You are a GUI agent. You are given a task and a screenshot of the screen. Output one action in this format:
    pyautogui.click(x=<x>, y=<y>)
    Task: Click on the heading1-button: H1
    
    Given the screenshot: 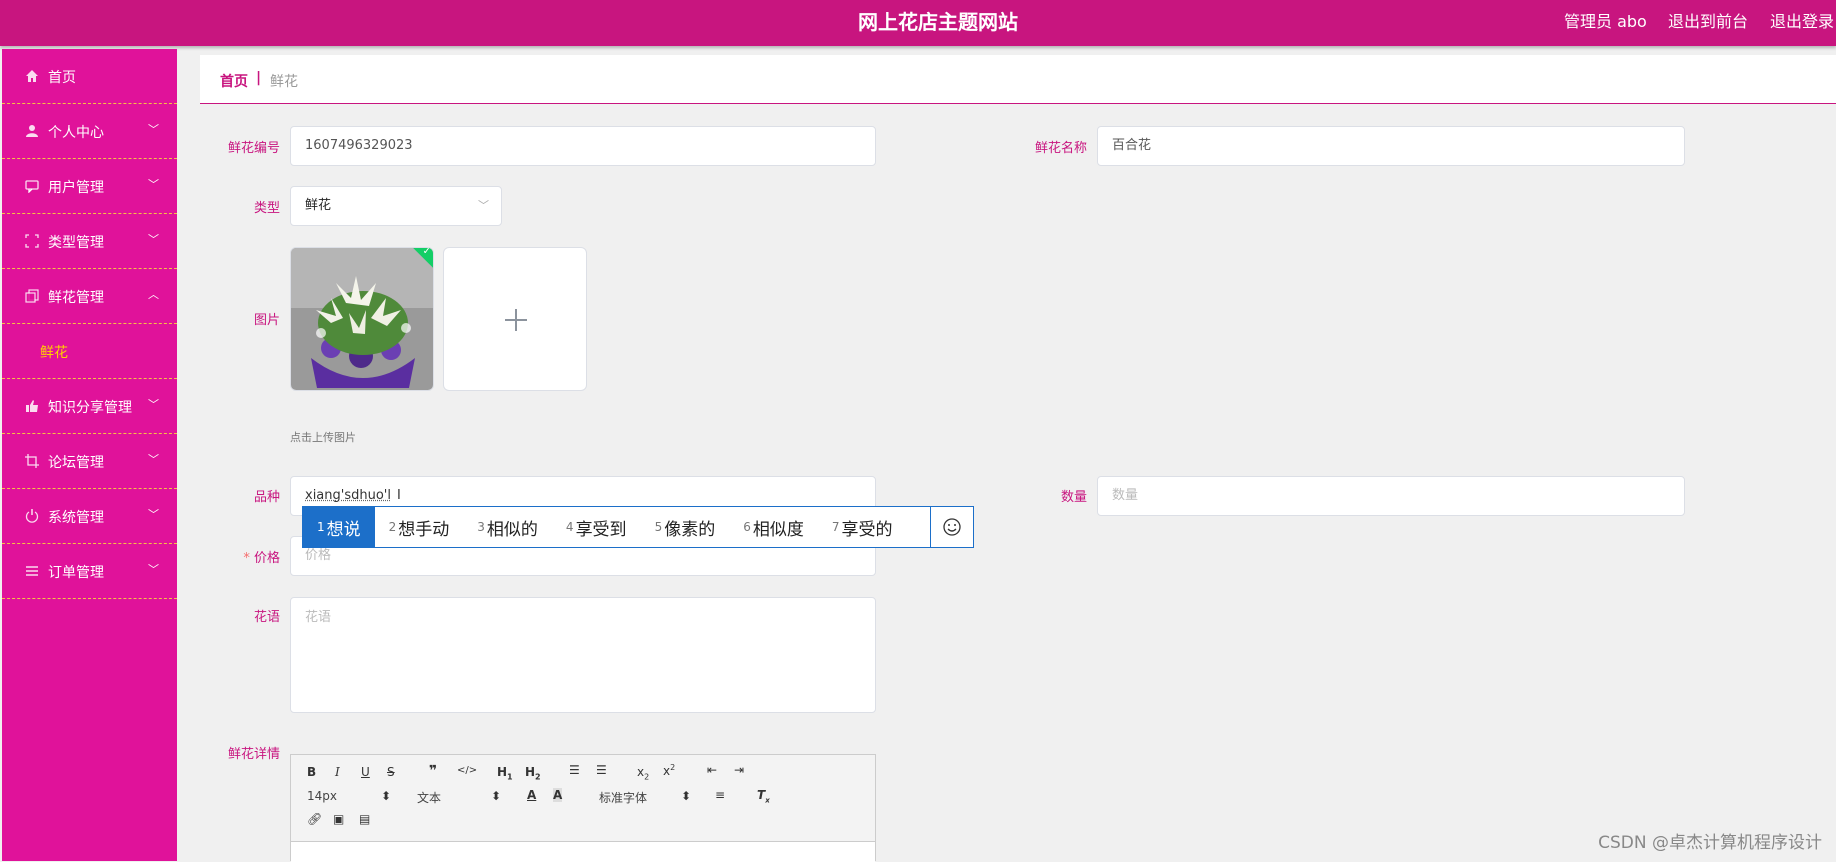 What is the action you would take?
    pyautogui.click(x=505, y=773)
    